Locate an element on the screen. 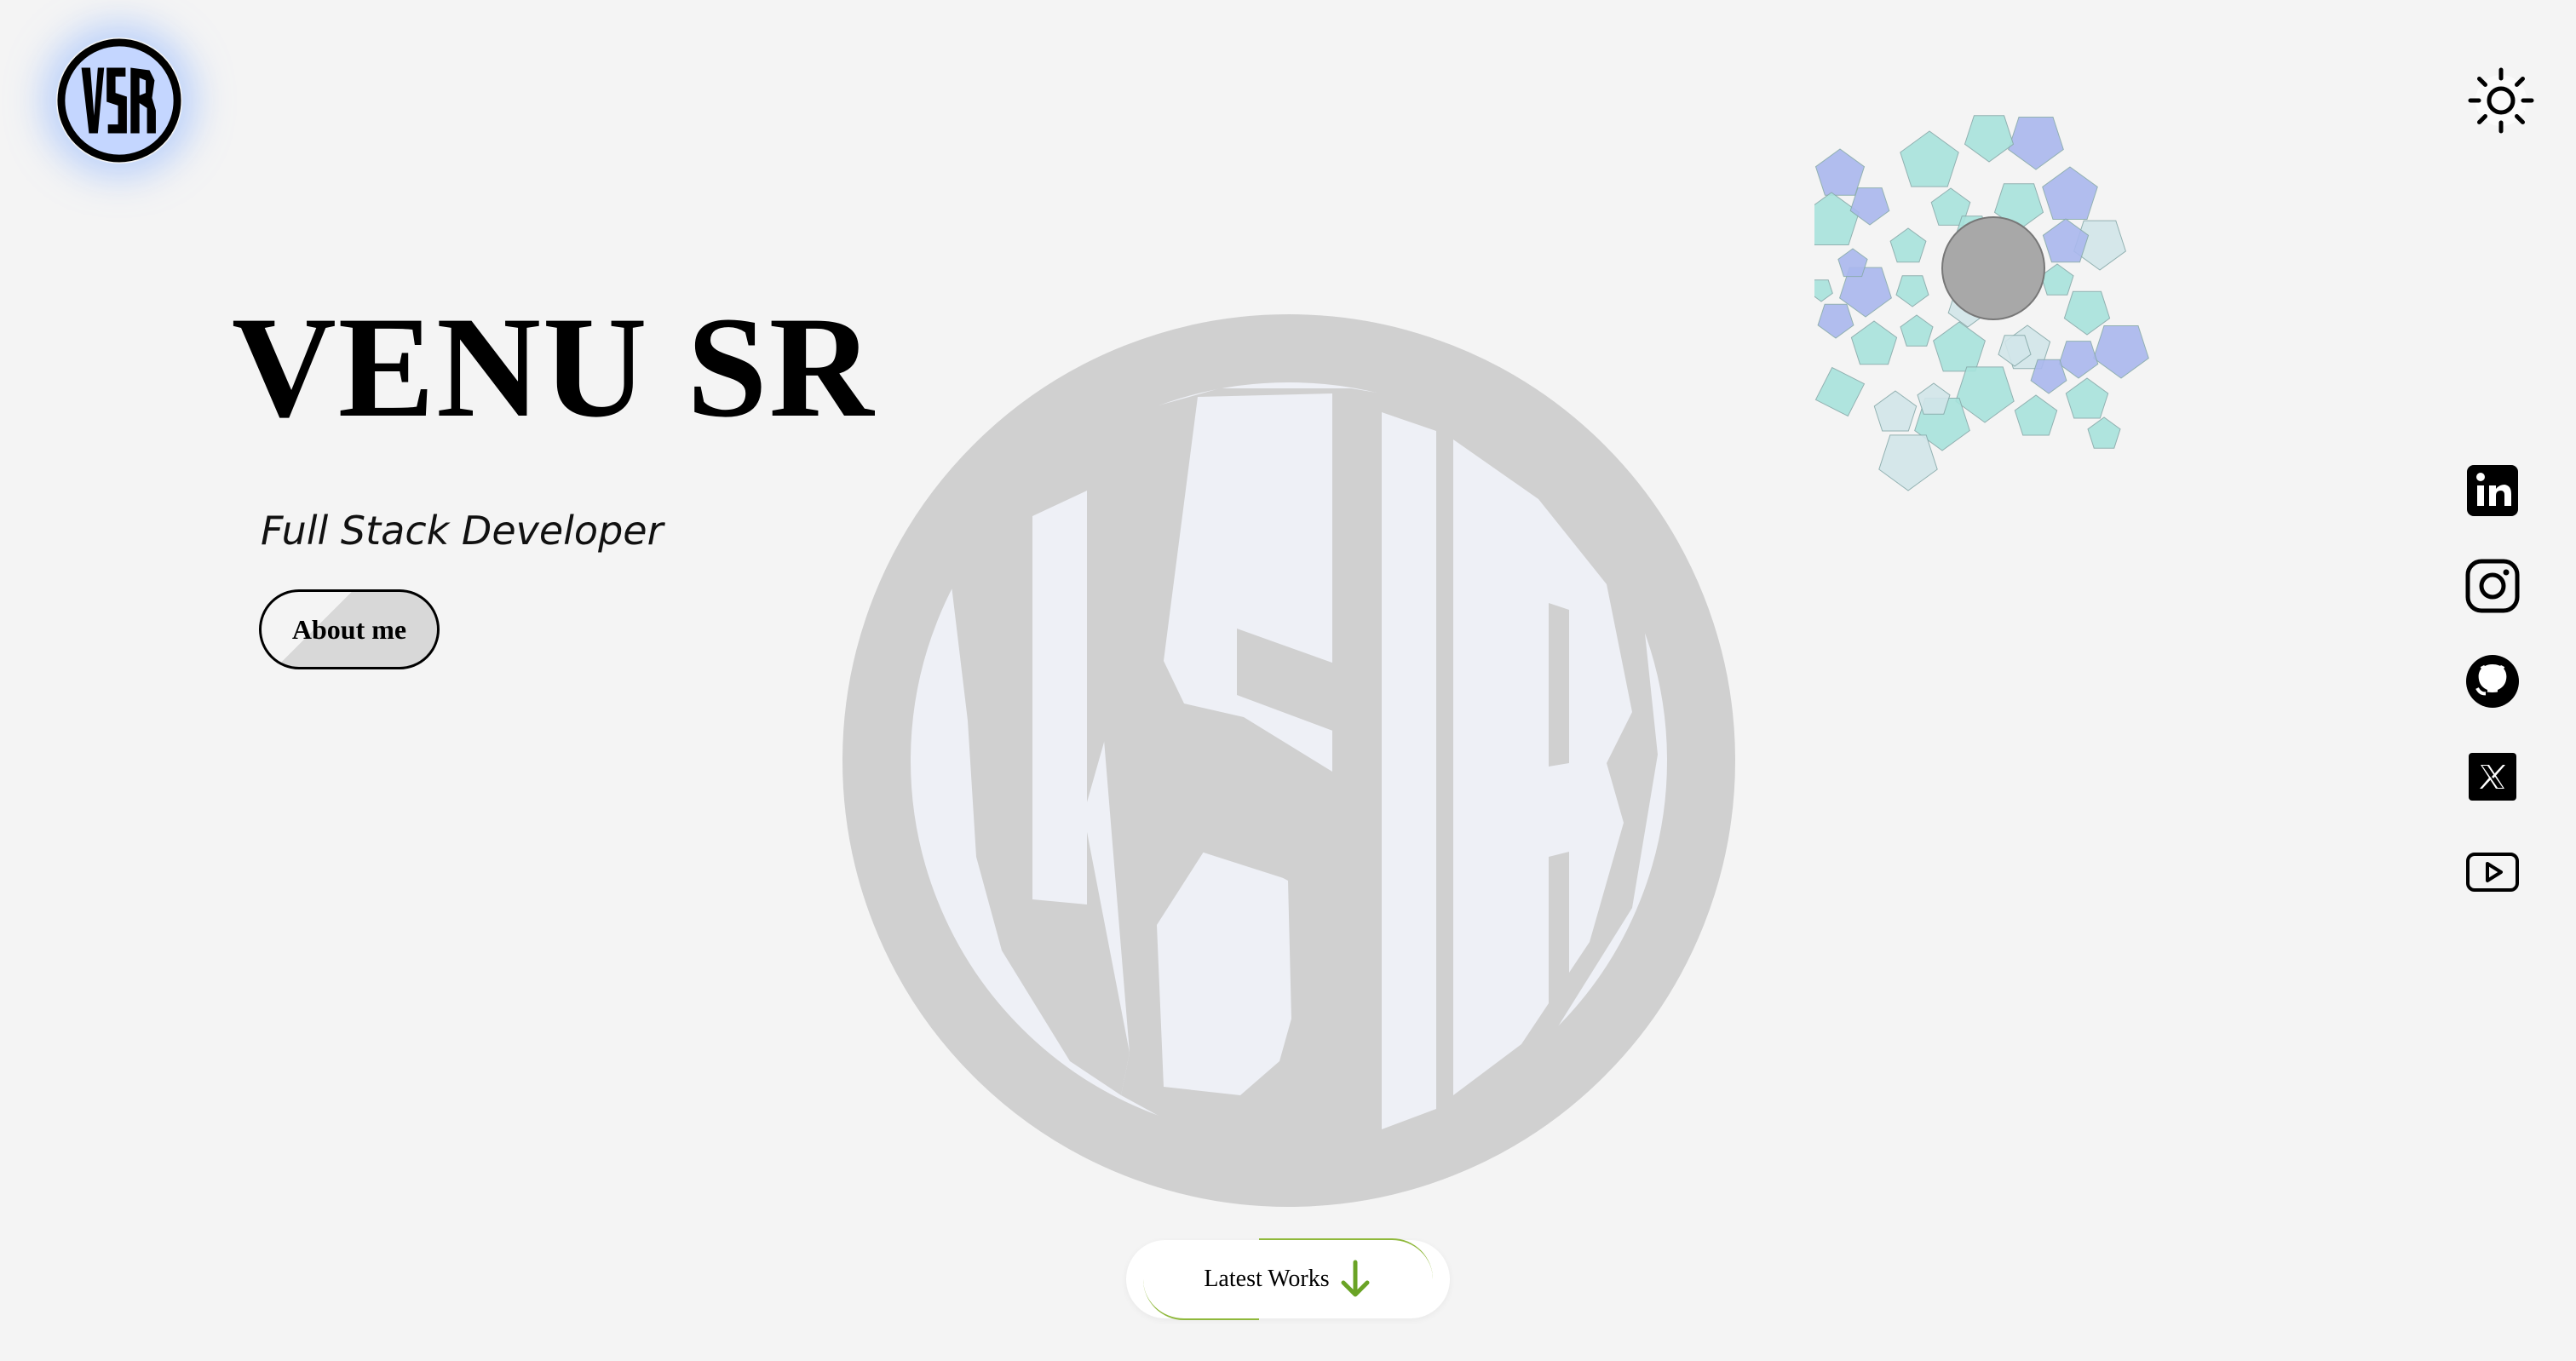  logo-emblem-icon is located at coordinates (119, 100).